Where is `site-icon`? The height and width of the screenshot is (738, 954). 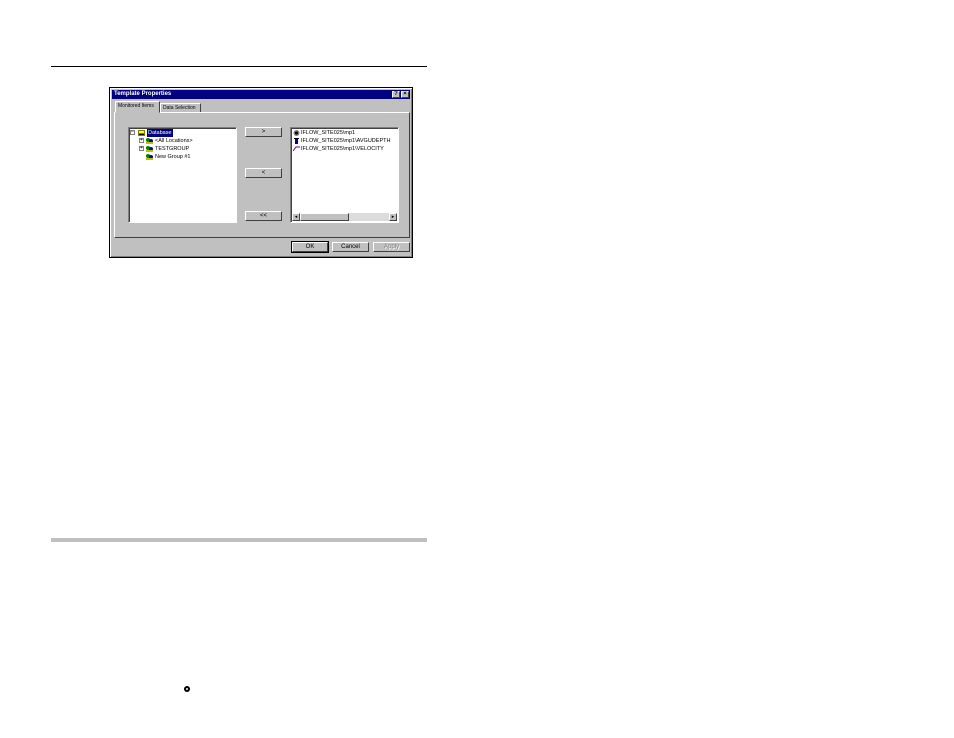 site-icon is located at coordinates (296, 132).